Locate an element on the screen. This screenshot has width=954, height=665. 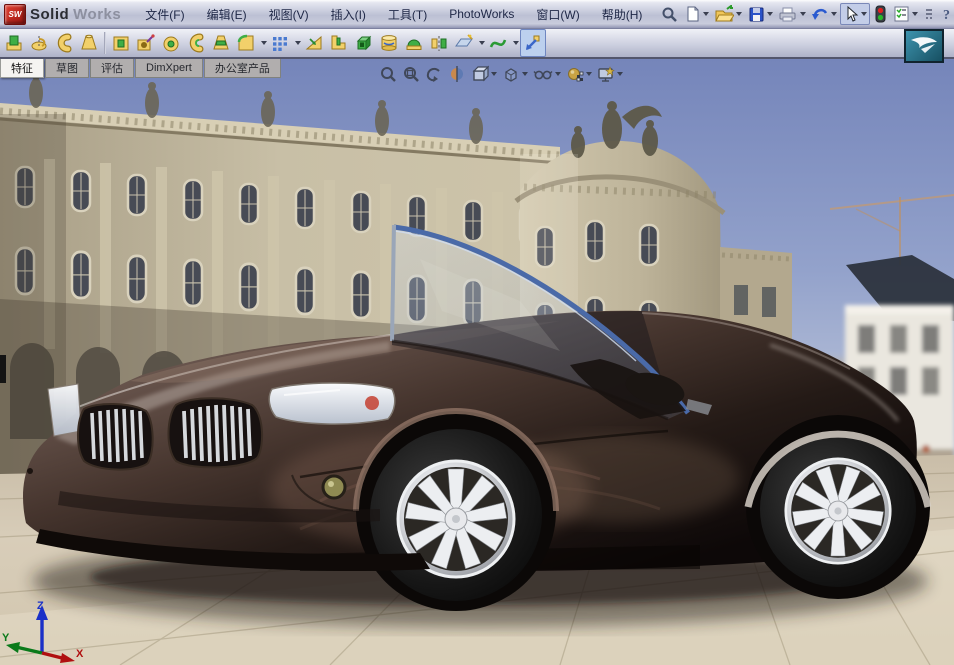
task-pane-button is located at coordinates (924, 46).